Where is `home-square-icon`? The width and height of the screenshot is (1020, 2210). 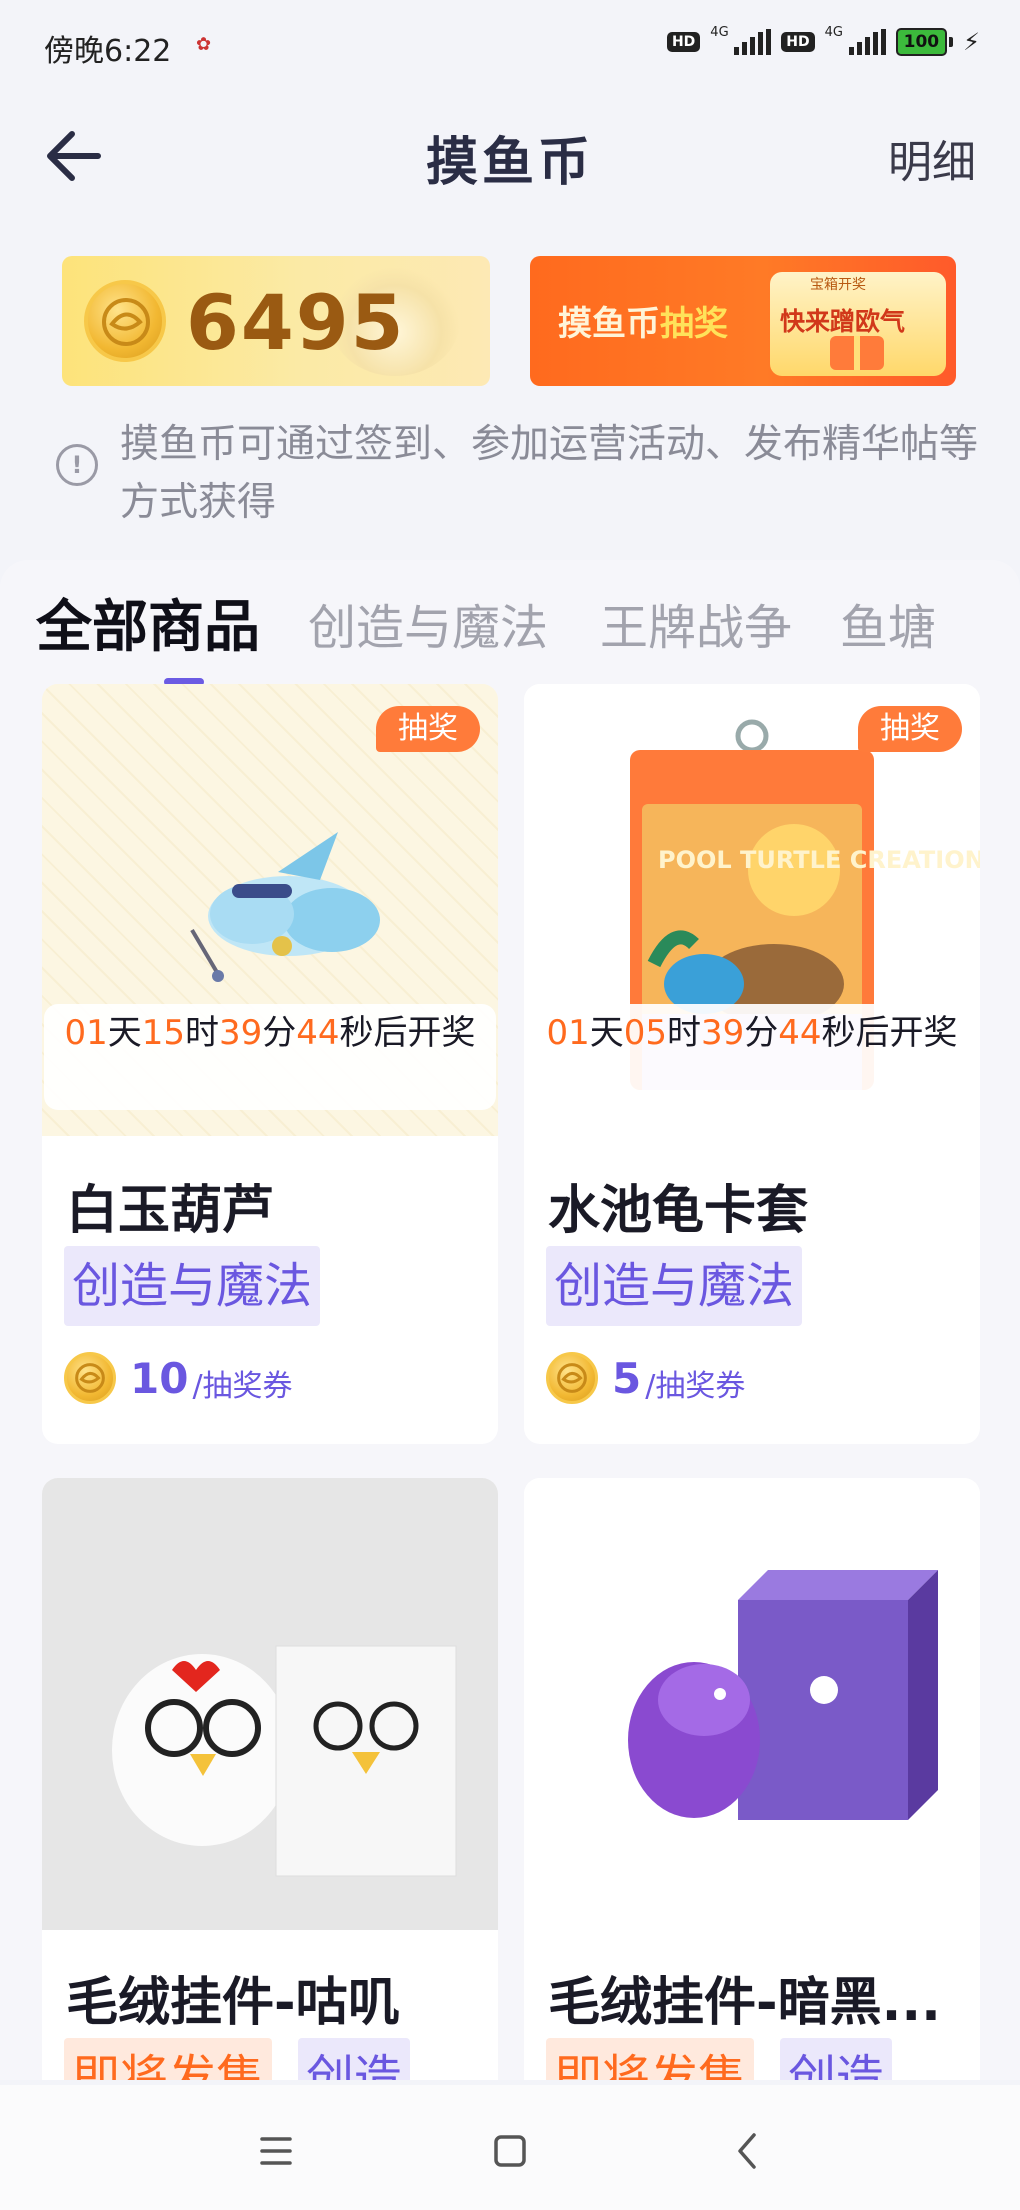 home-square-icon is located at coordinates (510, 2151).